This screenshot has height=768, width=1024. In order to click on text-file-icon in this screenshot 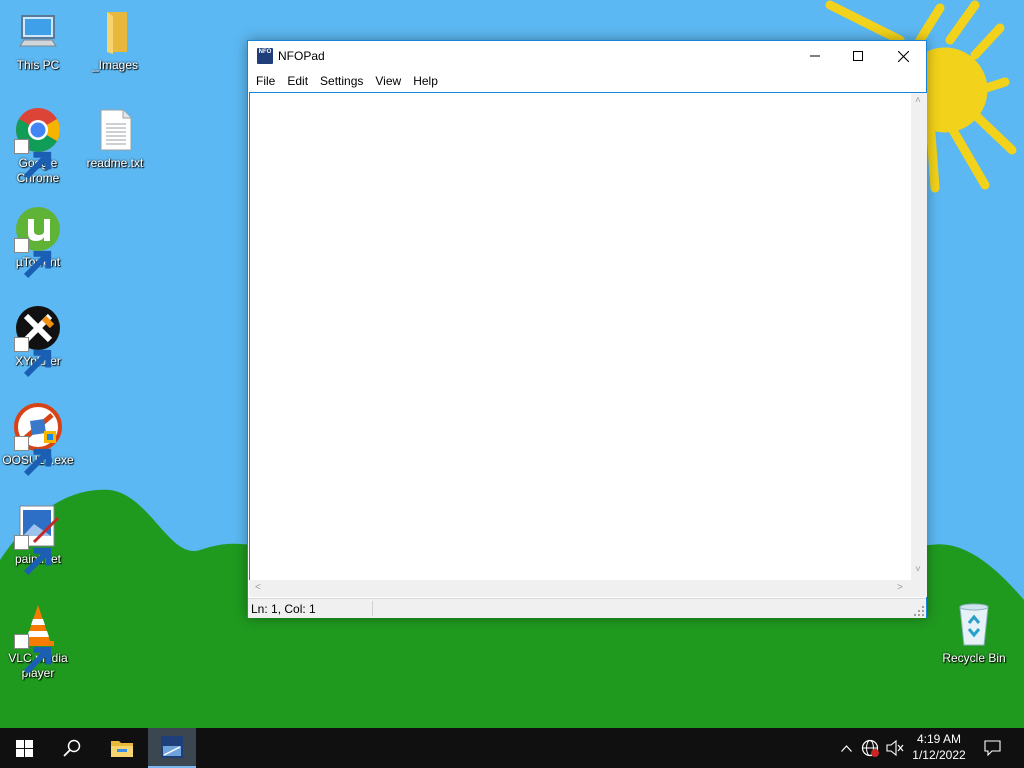, I will do `click(115, 130)`.